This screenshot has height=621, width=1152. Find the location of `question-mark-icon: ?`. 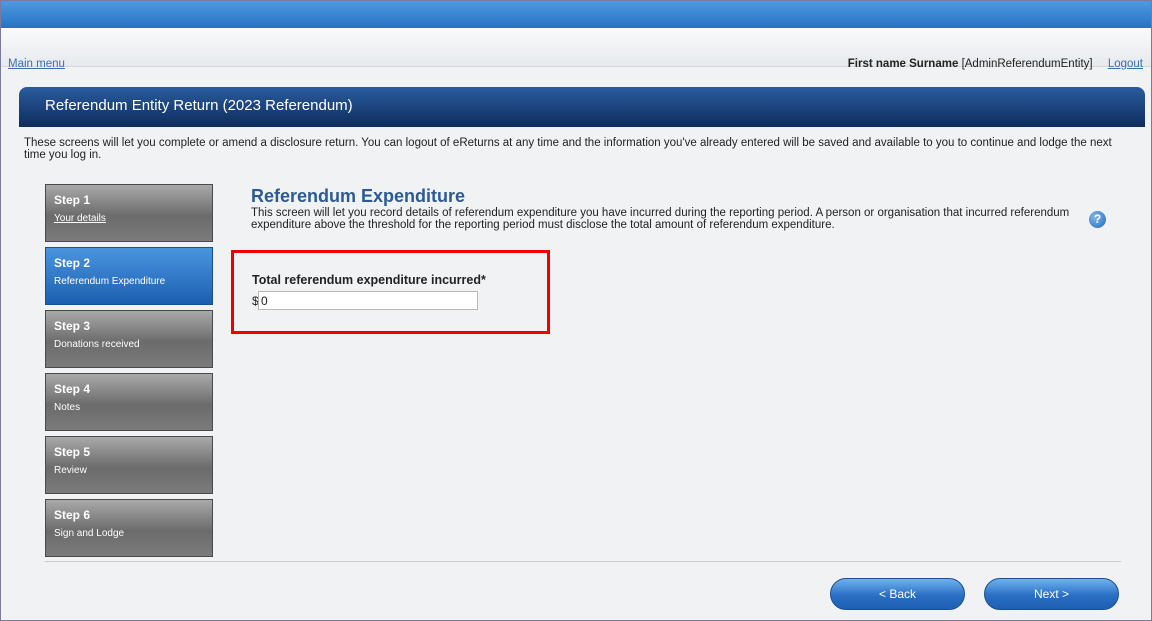

question-mark-icon: ? is located at coordinates (1097, 219).